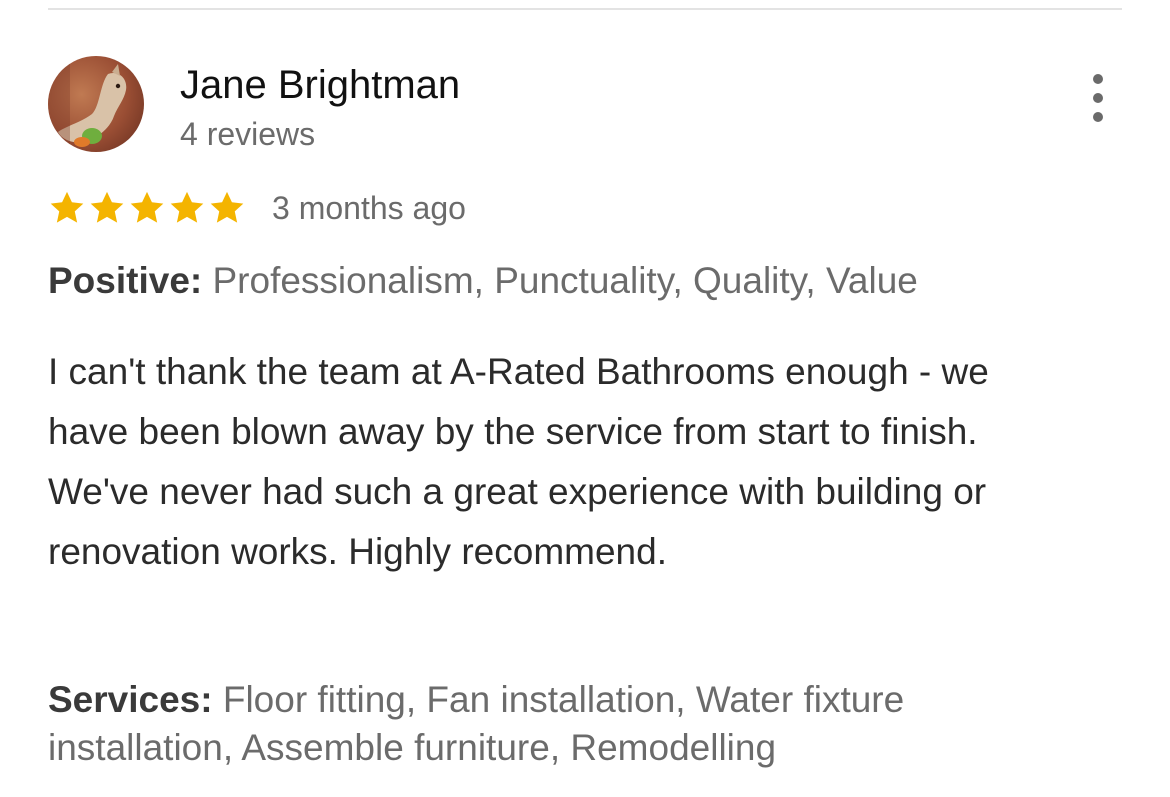  What do you see at coordinates (257, 208) in the screenshot?
I see `rating-row: 3 months ago` at bounding box center [257, 208].